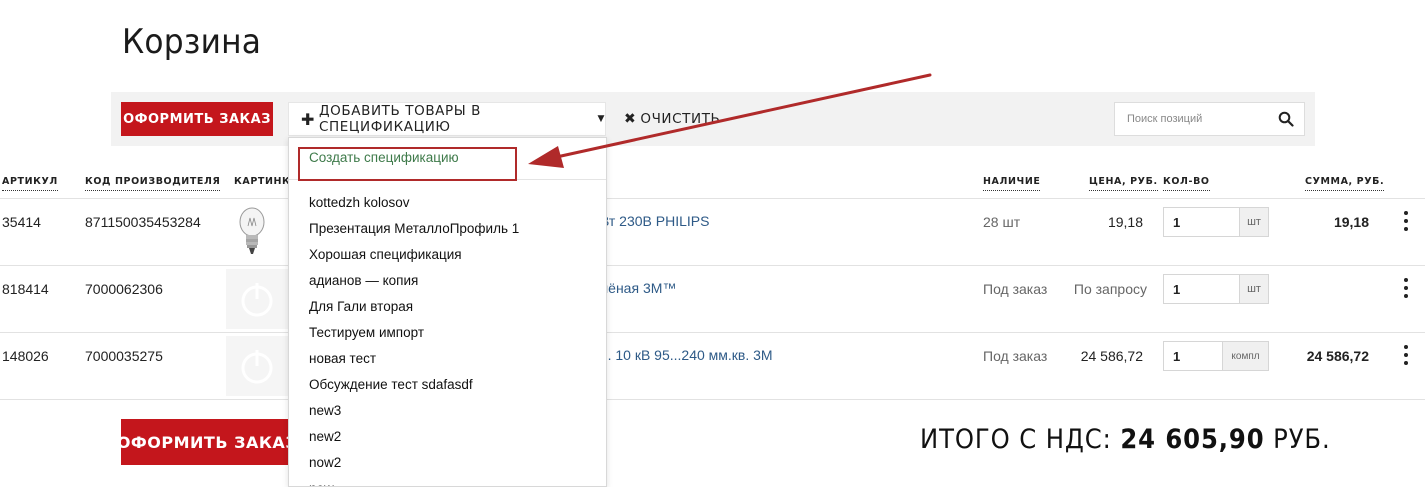 The height and width of the screenshot is (487, 1425). Describe the element at coordinates (1216, 356) in the screenshot. I see `quantity-field: 1 компл` at that location.